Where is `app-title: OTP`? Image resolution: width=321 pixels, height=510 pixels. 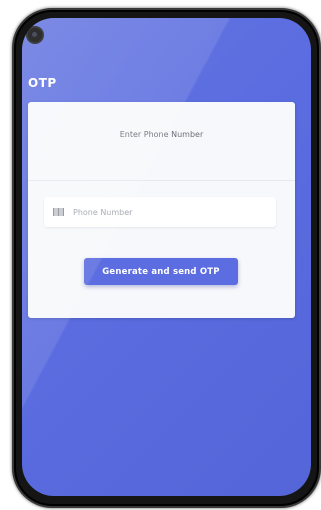 app-title: OTP is located at coordinates (42, 83).